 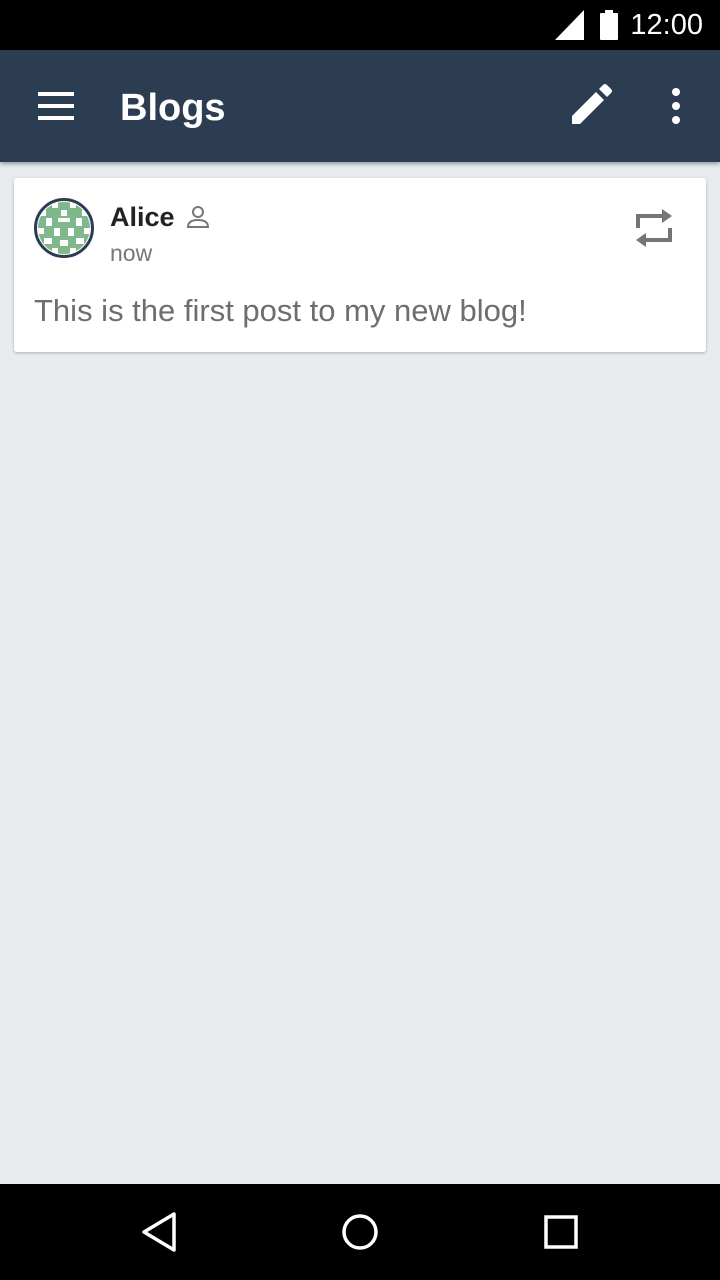 What do you see at coordinates (592, 106) in the screenshot?
I see `write-post-button` at bounding box center [592, 106].